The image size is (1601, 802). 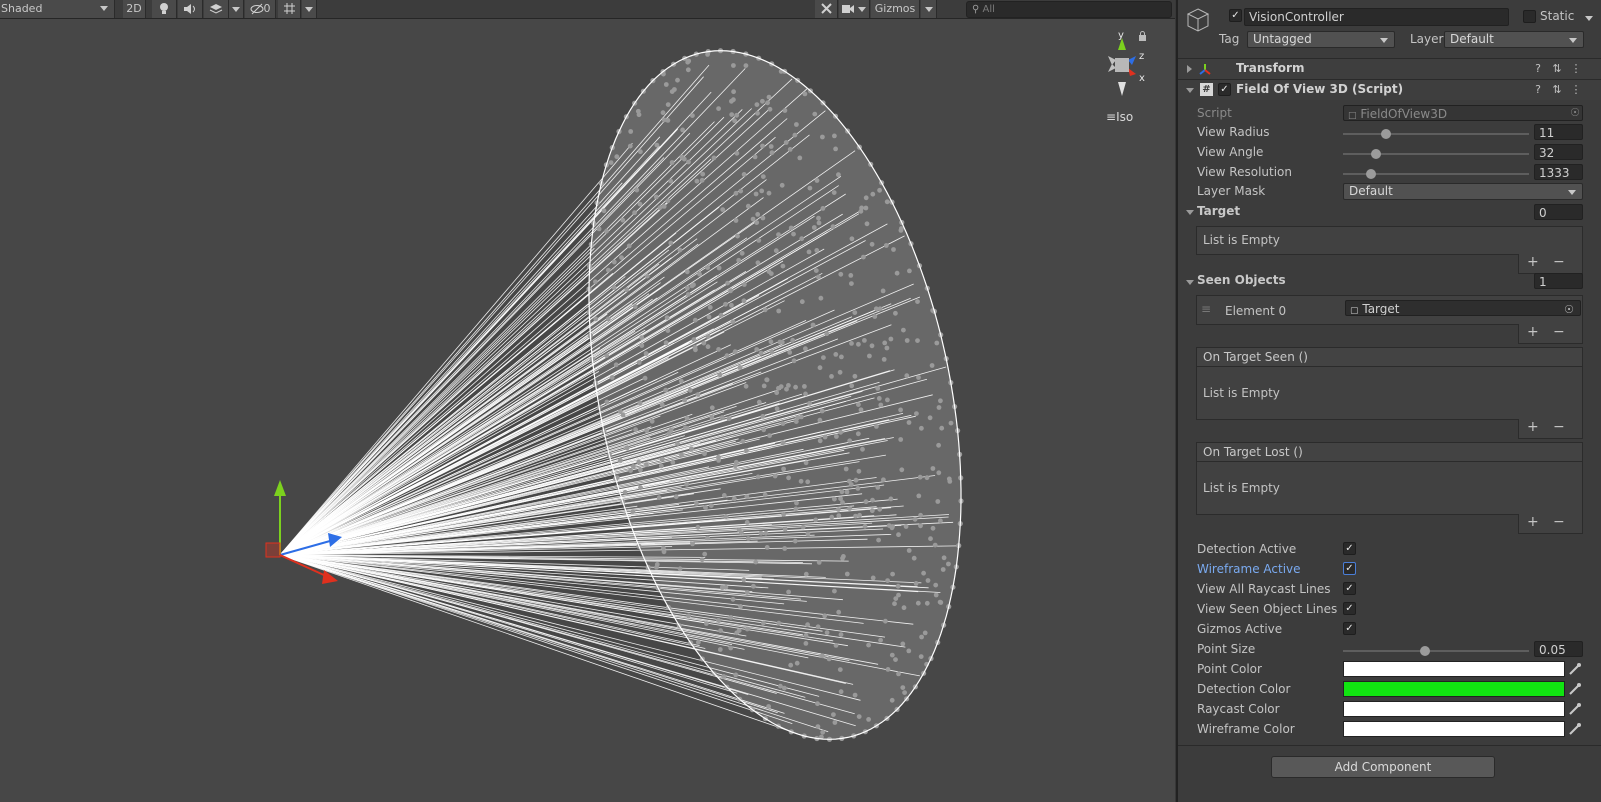 What do you see at coordinates (1224, 89) in the screenshot?
I see `component-enabled-checkbox: ✓` at bounding box center [1224, 89].